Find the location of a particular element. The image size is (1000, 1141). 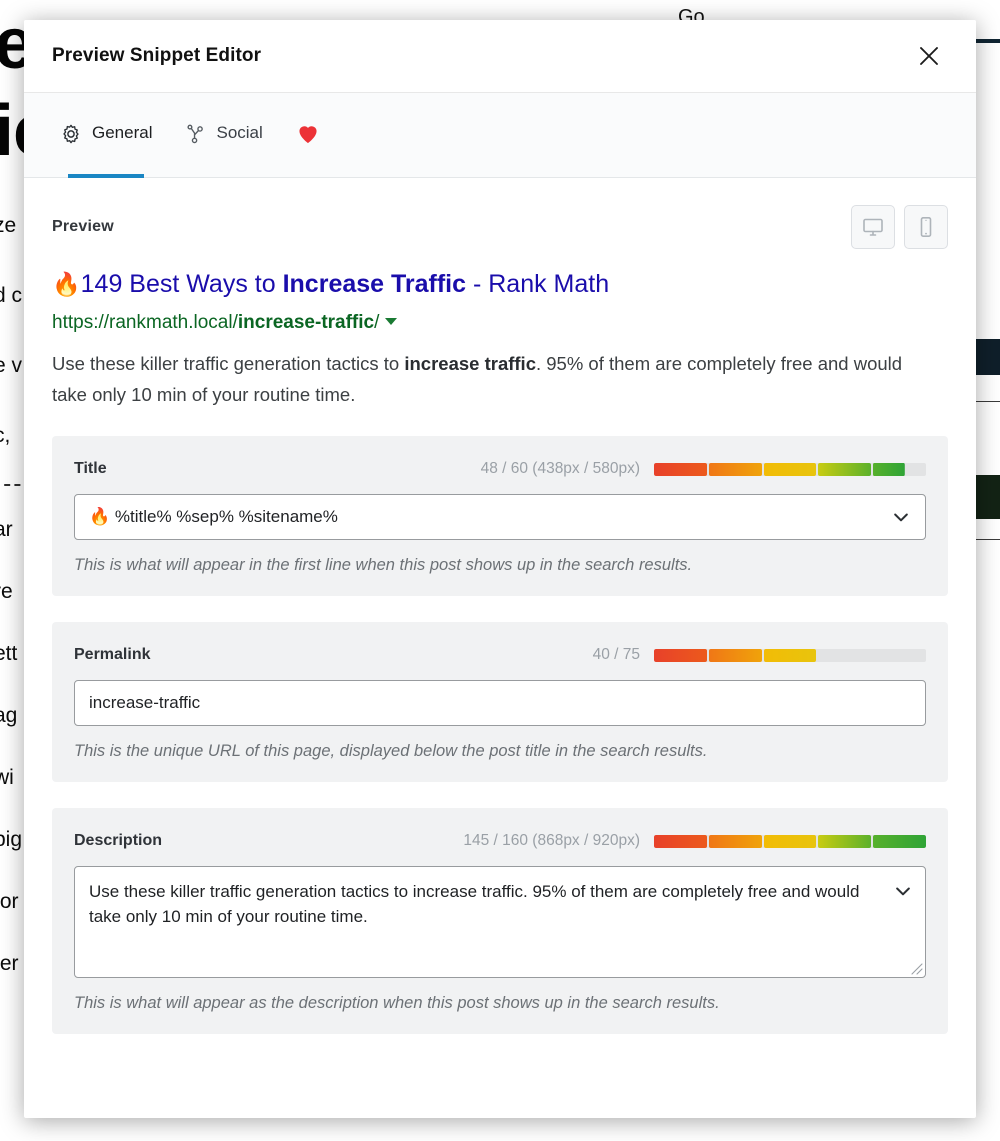

share-nodes-icon is located at coordinates (195, 134).